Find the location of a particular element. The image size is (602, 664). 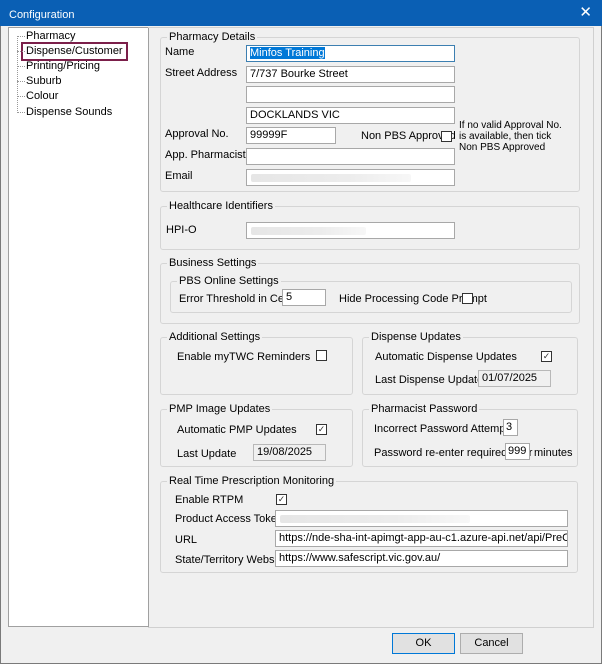

tree-item-suburb: Suburb is located at coordinates (39, 81).